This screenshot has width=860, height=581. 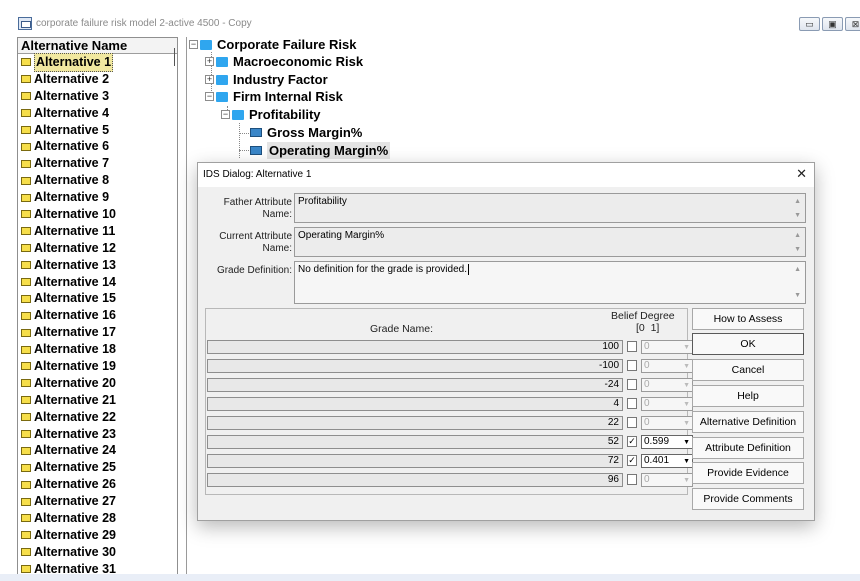 What do you see at coordinates (75, 382) in the screenshot?
I see `alternative-label: Alternative 20` at bounding box center [75, 382].